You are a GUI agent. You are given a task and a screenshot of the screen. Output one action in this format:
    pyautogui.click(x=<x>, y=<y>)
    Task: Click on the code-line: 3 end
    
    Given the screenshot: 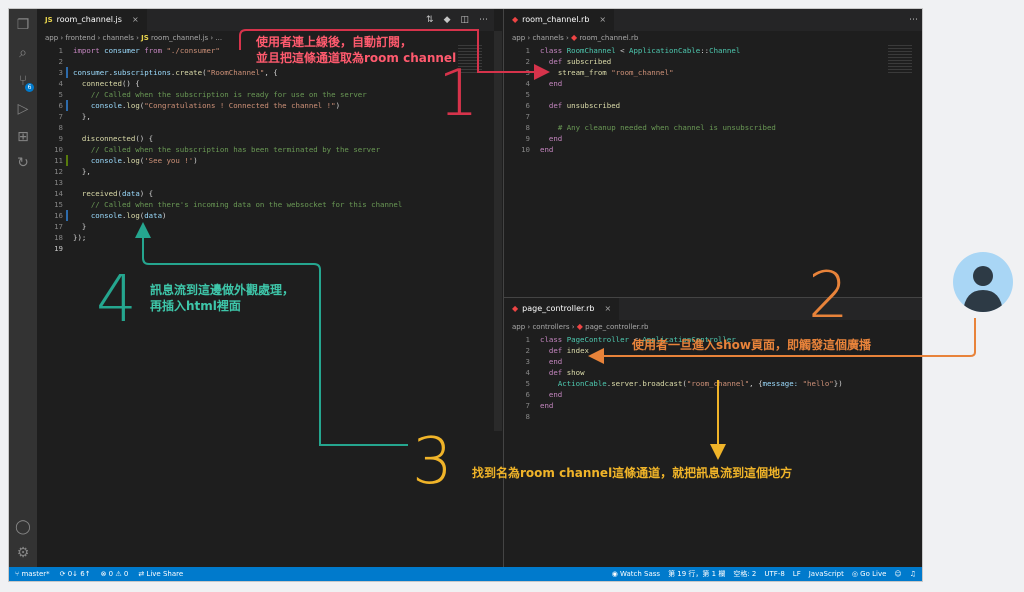 What is the action you would take?
    pyautogui.click(x=713, y=361)
    